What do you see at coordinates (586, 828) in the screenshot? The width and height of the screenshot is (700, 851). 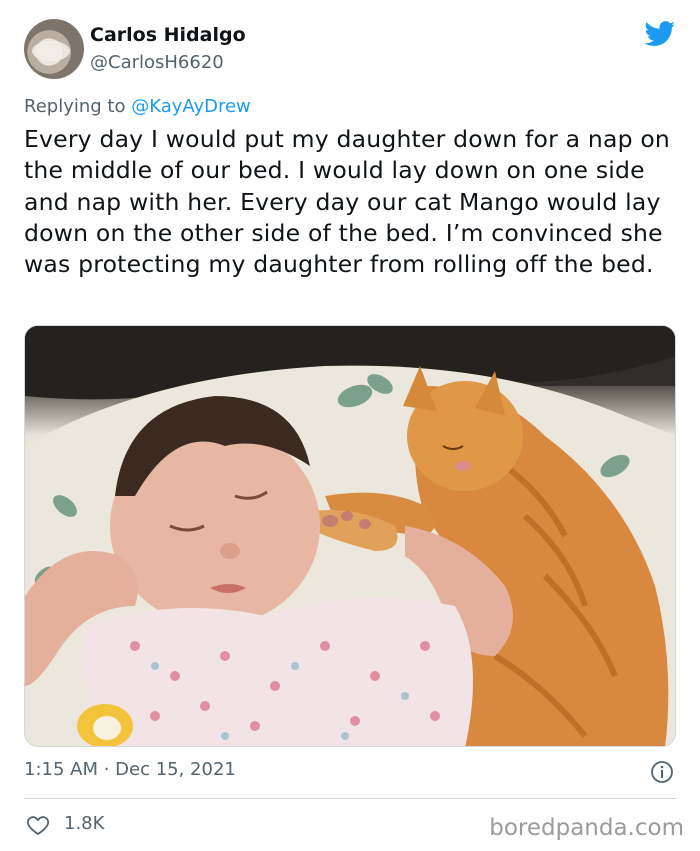 I see `watermark-text: boredpanda.com` at bounding box center [586, 828].